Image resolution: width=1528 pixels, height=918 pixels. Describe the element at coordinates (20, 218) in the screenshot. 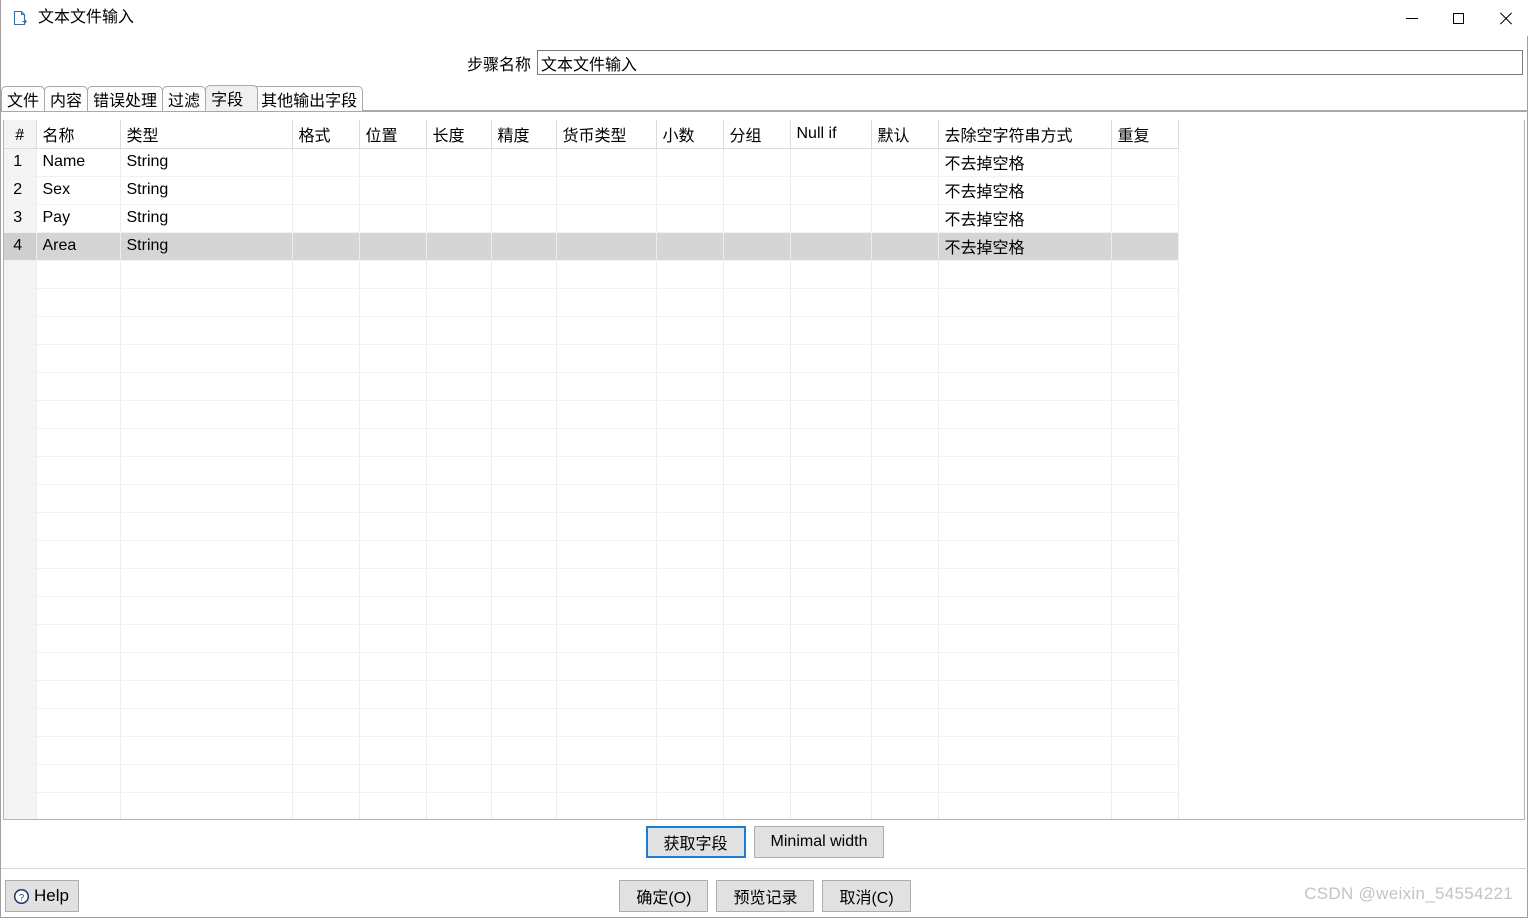

I see `cell-num: 3` at that location.